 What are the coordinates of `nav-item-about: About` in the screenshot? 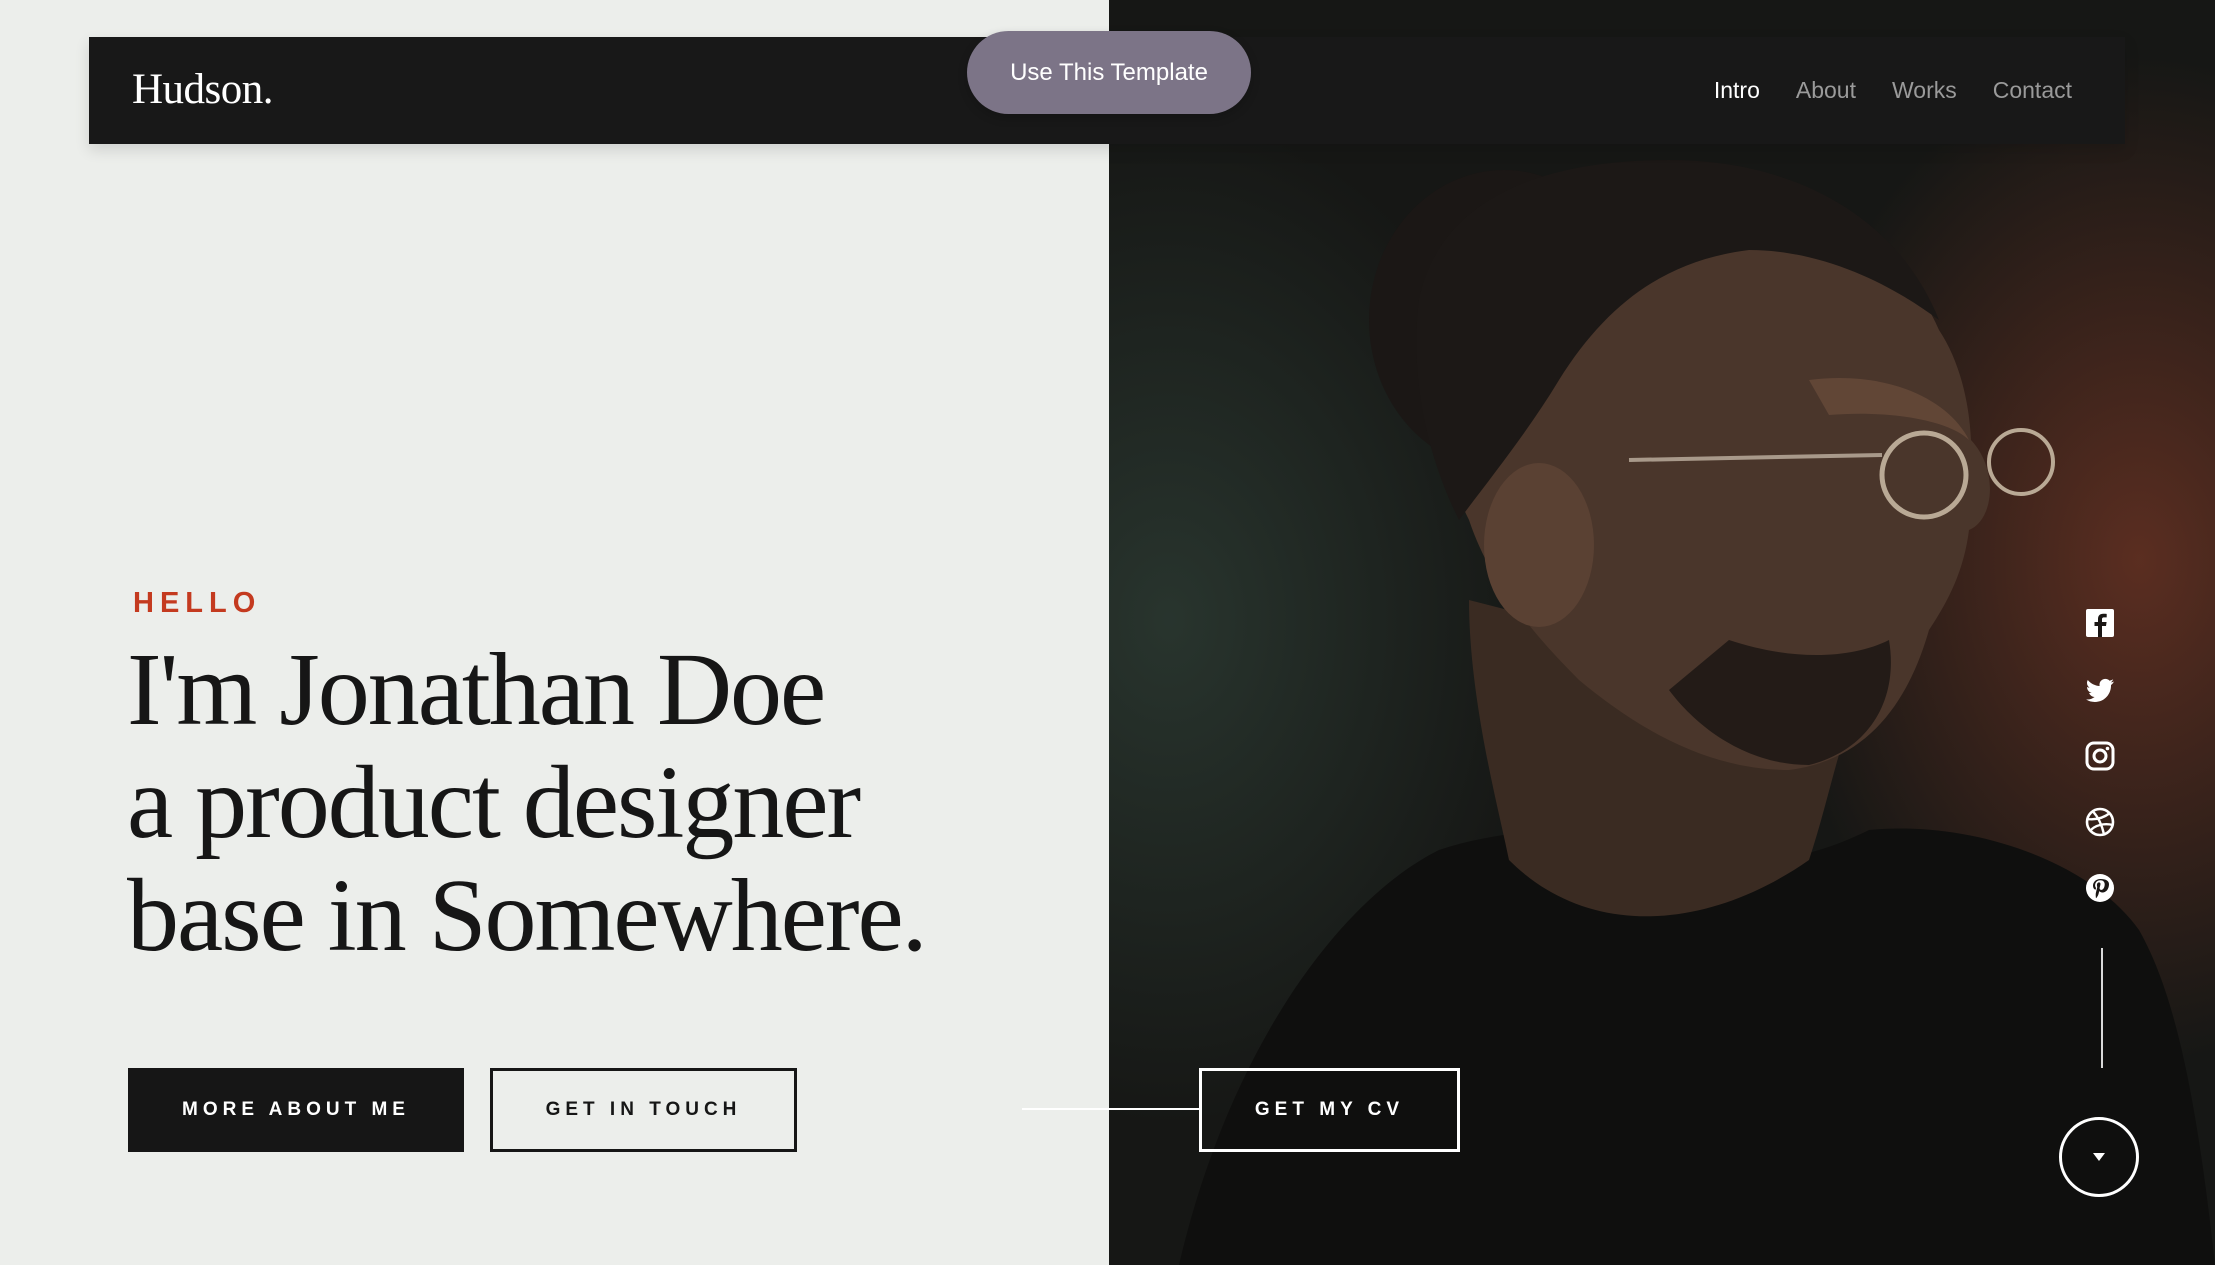 It's located at (1826, 90).